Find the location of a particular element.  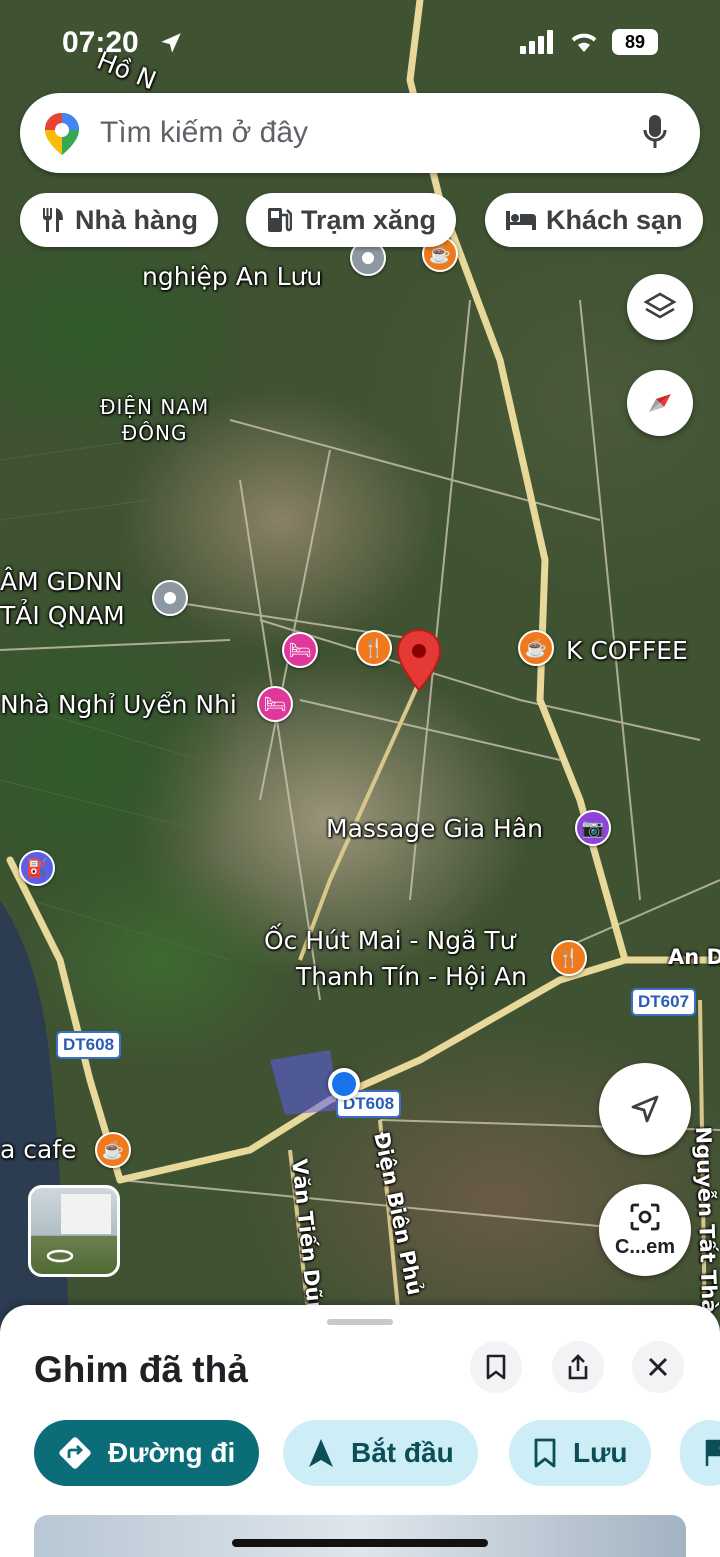

restaurant-icon is located at coordinates (53, 220).